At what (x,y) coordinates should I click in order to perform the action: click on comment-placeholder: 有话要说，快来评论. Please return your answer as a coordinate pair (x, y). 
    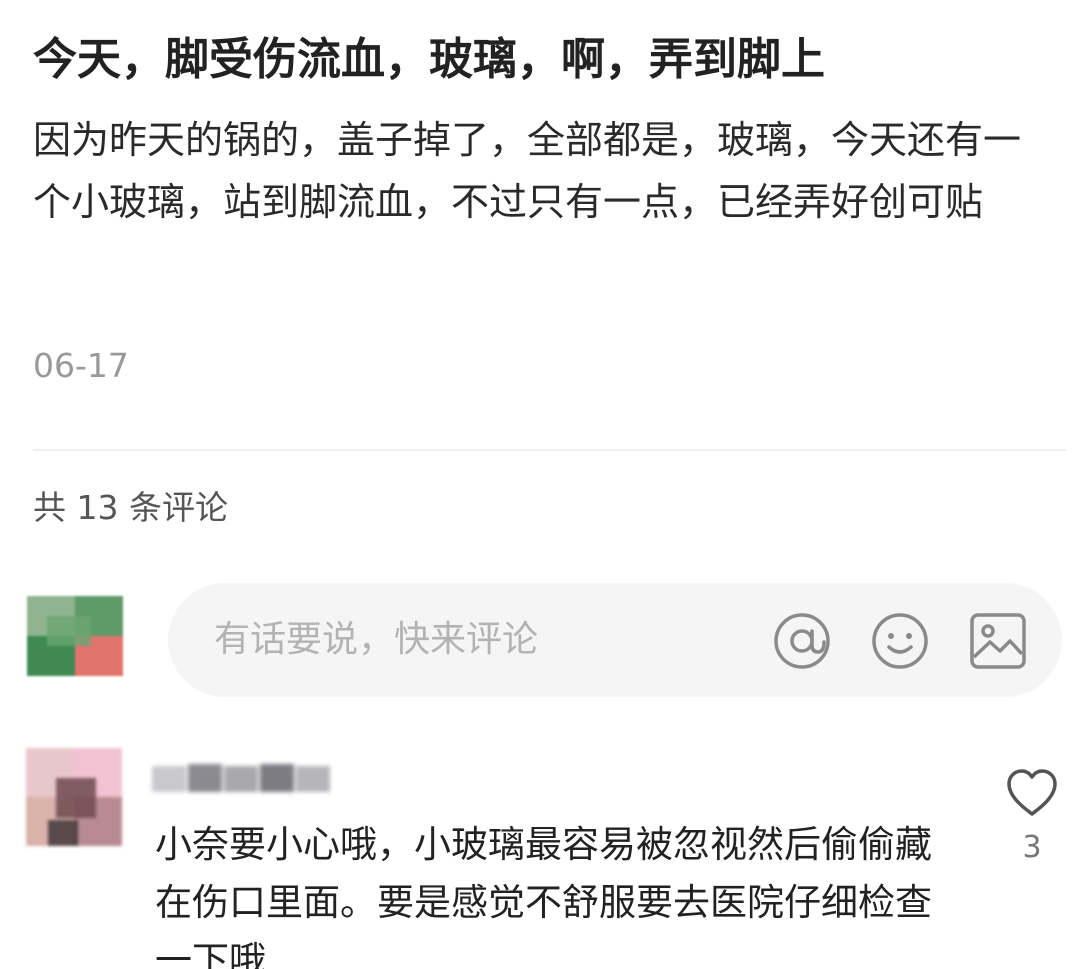
    Looking at the image, I should click on (376, 639).